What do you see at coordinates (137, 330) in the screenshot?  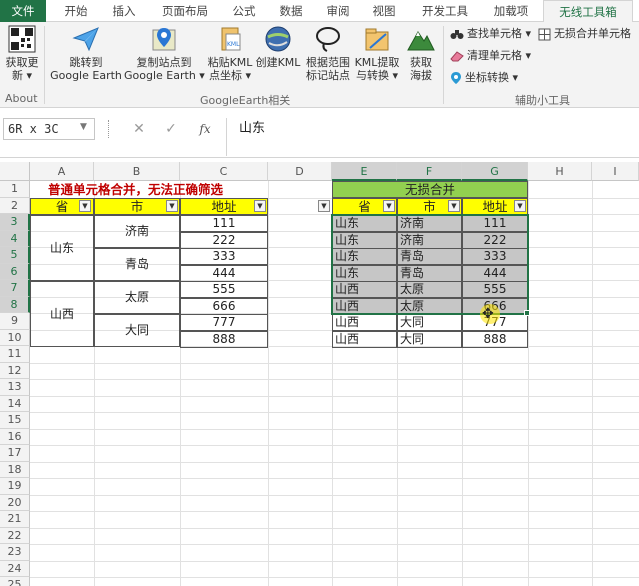 I see `merged-city-datong: 大同` at bounding box center [137, 330].